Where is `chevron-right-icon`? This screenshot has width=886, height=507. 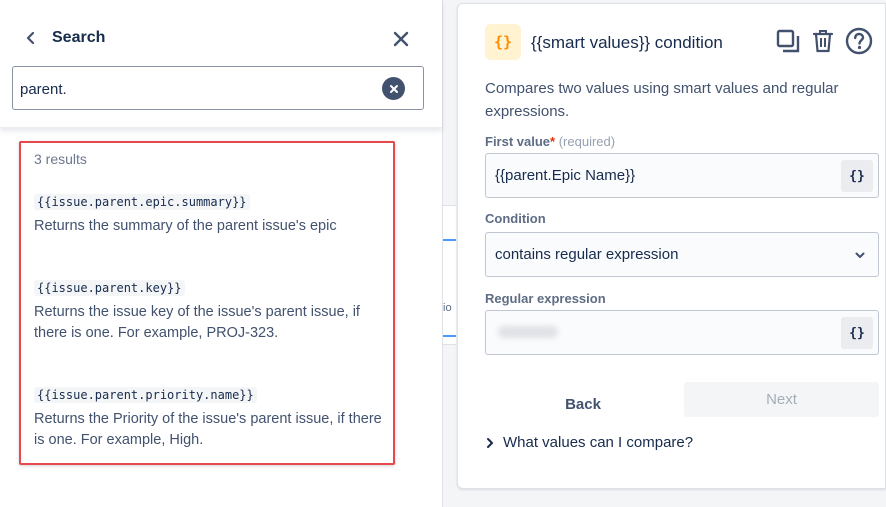
chevron-right-icon is located at coordinates (490, 442).